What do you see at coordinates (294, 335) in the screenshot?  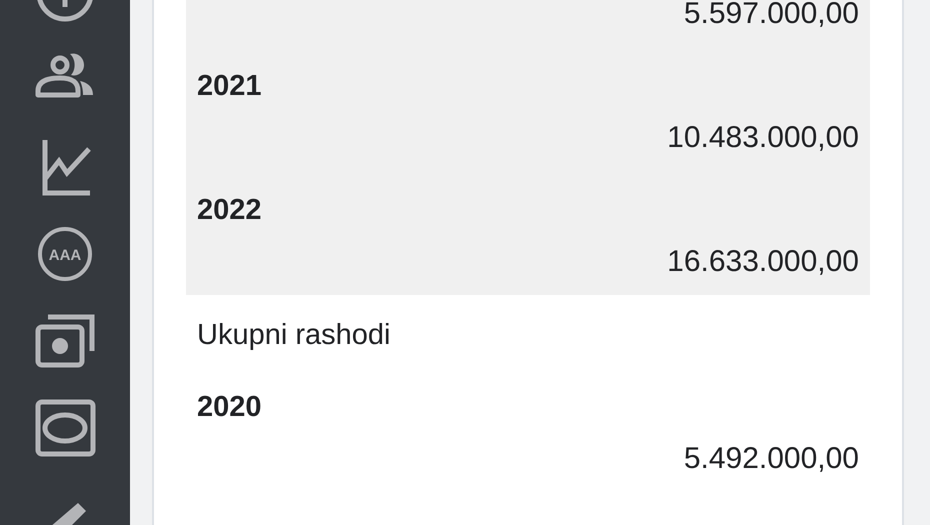 I see `section-title: Ukupni rashodi` at bounding box center [294, 335].